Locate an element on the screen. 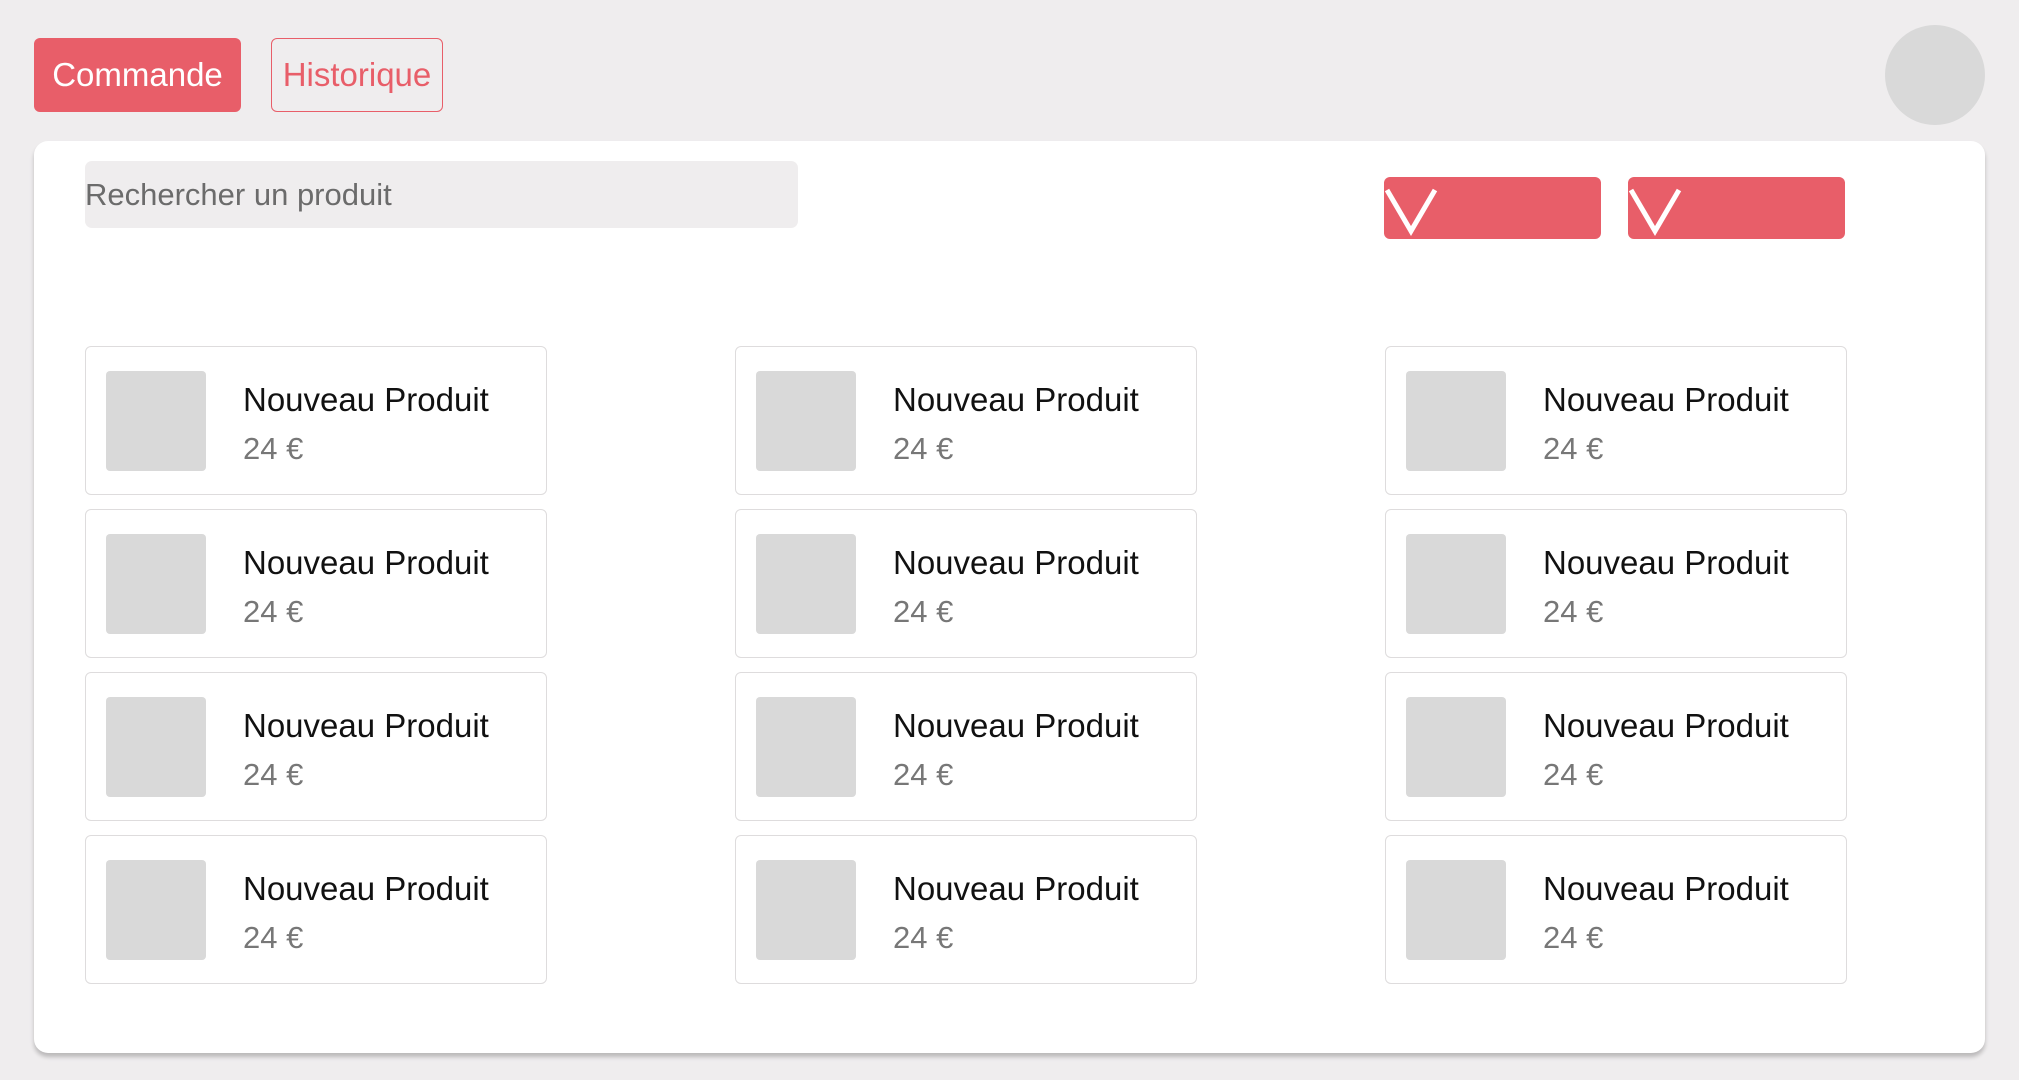 The image size is (2019, 1080). tab-historique: Historique is located at coordinates (357, 75).